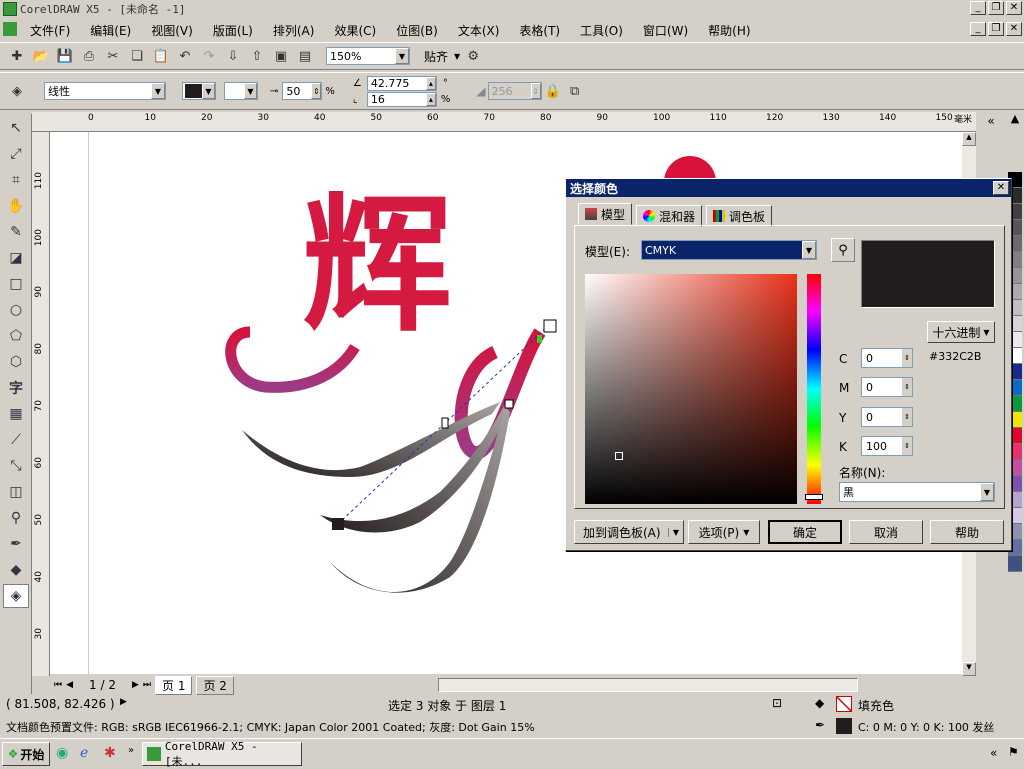  What do you see at coordinates (669, 216) in the screenshot?
I see `tab-mixer: 混和器` at bounding box center [669, 216].